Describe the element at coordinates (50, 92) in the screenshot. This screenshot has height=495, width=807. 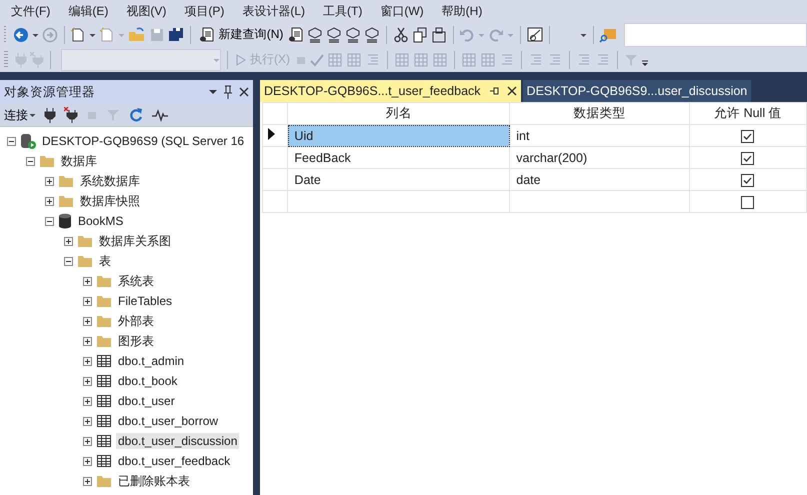
I see `panel-title: 对象资源管理器` at that location.